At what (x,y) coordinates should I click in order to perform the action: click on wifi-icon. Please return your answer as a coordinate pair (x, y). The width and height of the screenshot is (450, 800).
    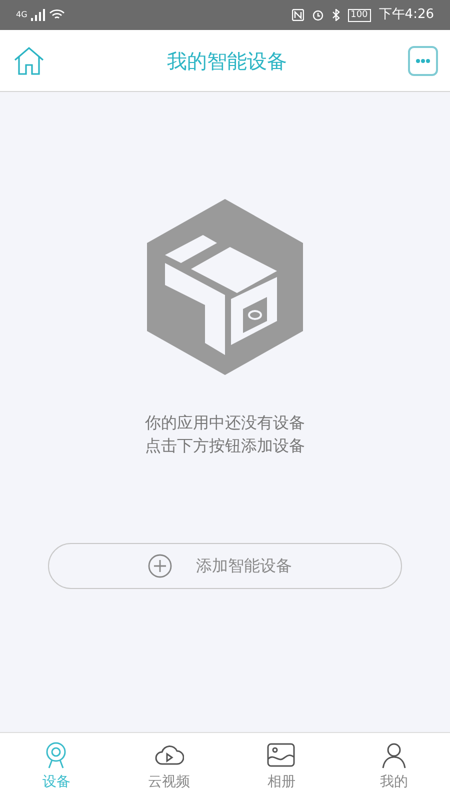
    Looking at the image, I should click on (57, 15).